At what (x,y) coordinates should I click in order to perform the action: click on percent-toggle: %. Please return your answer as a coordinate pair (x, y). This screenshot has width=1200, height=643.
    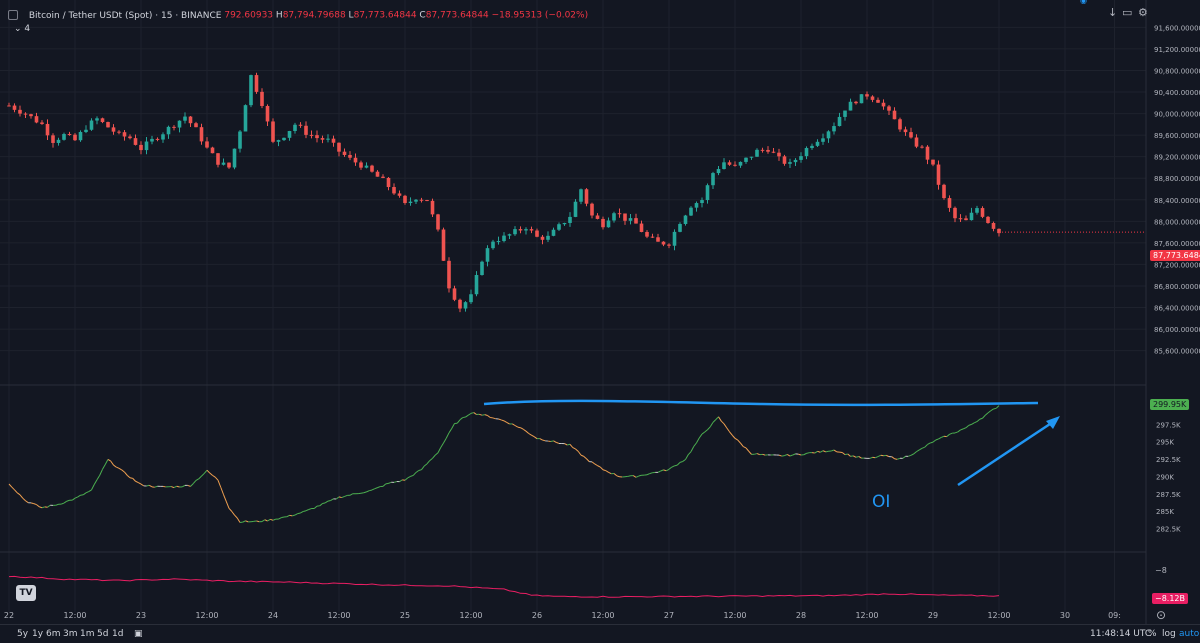
    Looking at the image, I should click on (1152, 634).